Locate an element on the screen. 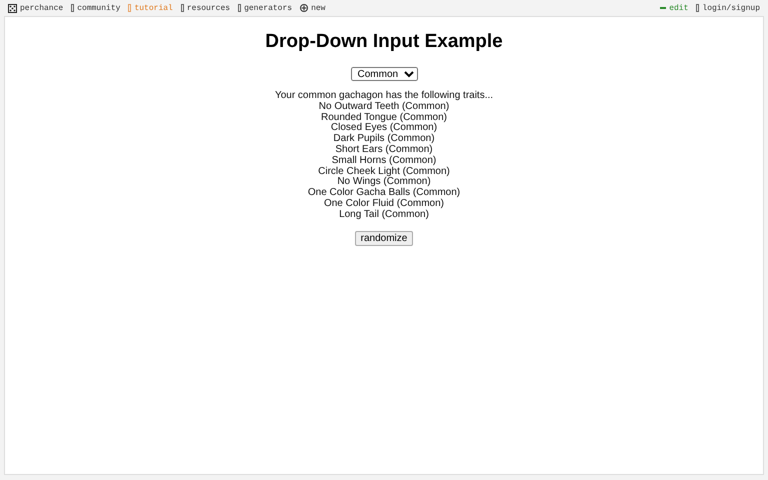  trait-text: Circle Cheek Light (Common) is located at coordinates (384, 171).